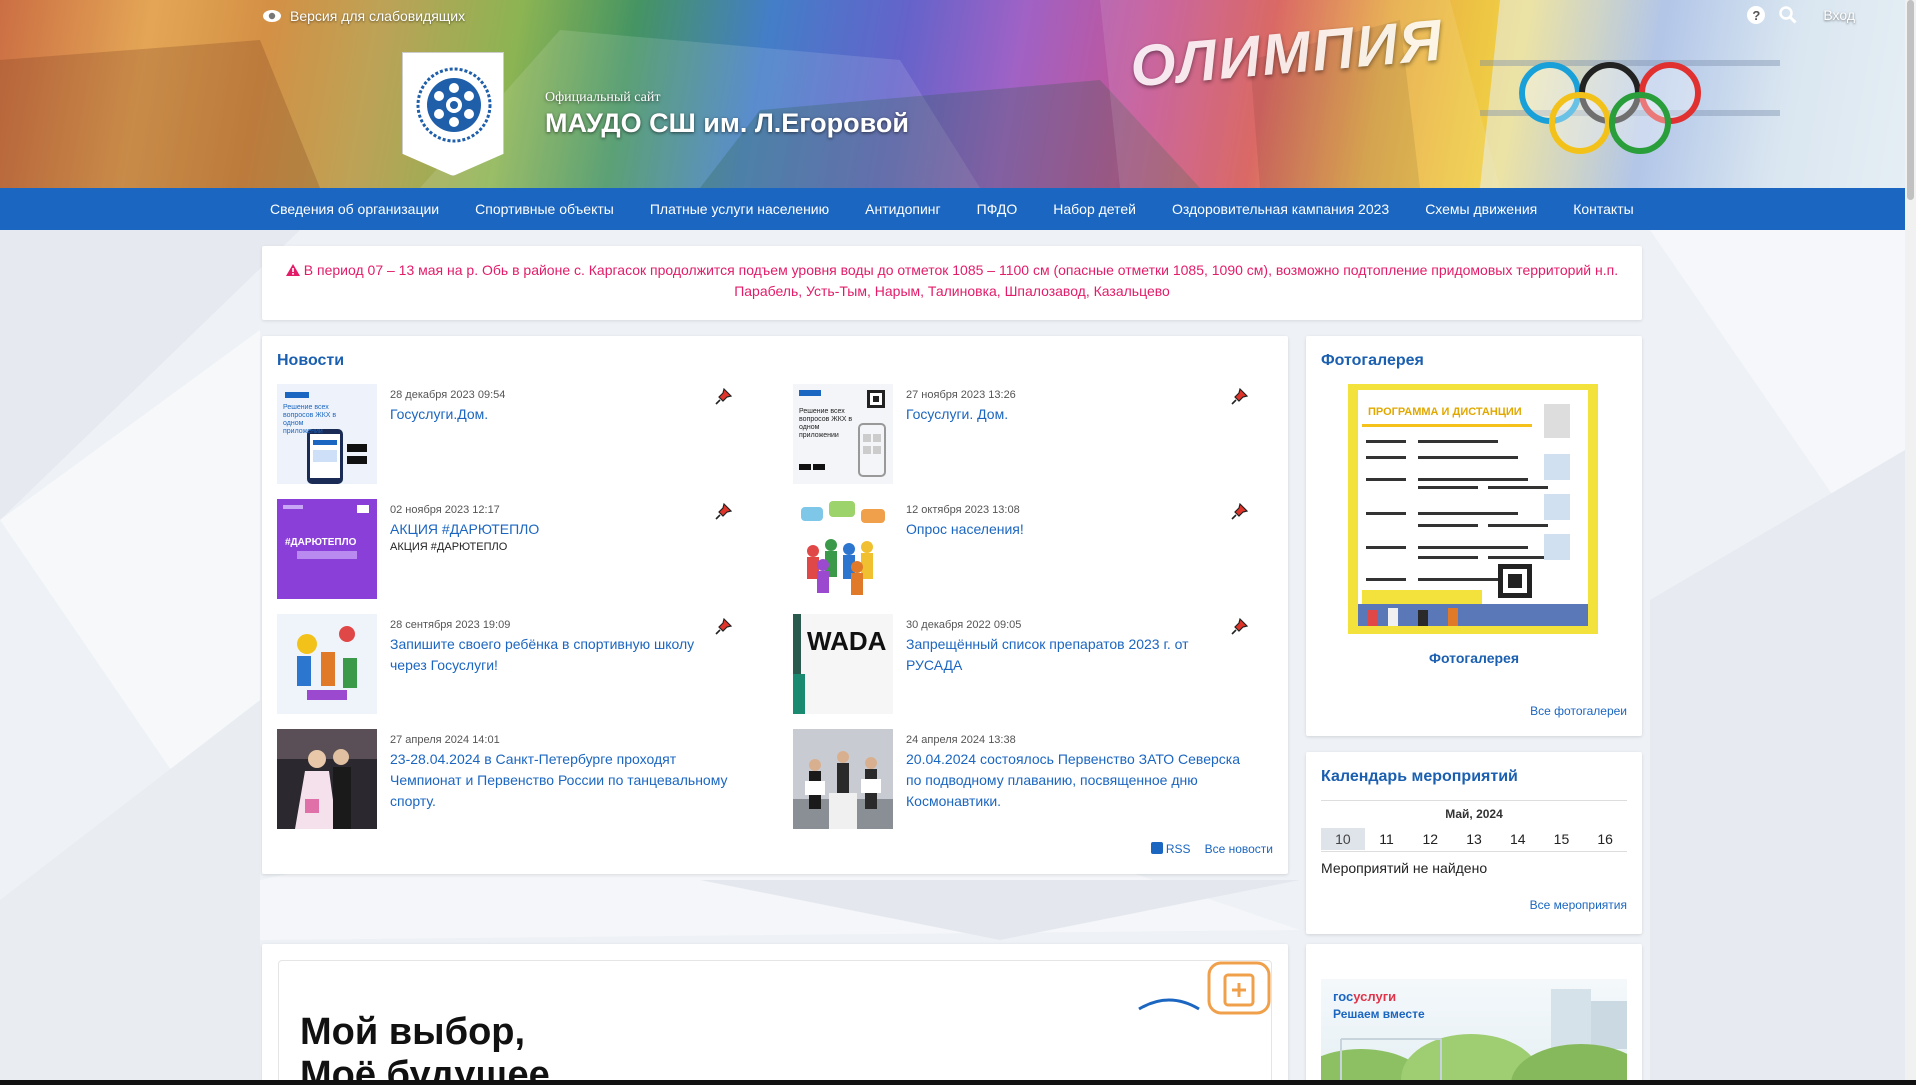 This screenshot has width=1916, height=1085. What do you see at coordinates (958, 1082) in the screenshot?
I see `window-bottom-edge` at bounding box center [958, 1082].